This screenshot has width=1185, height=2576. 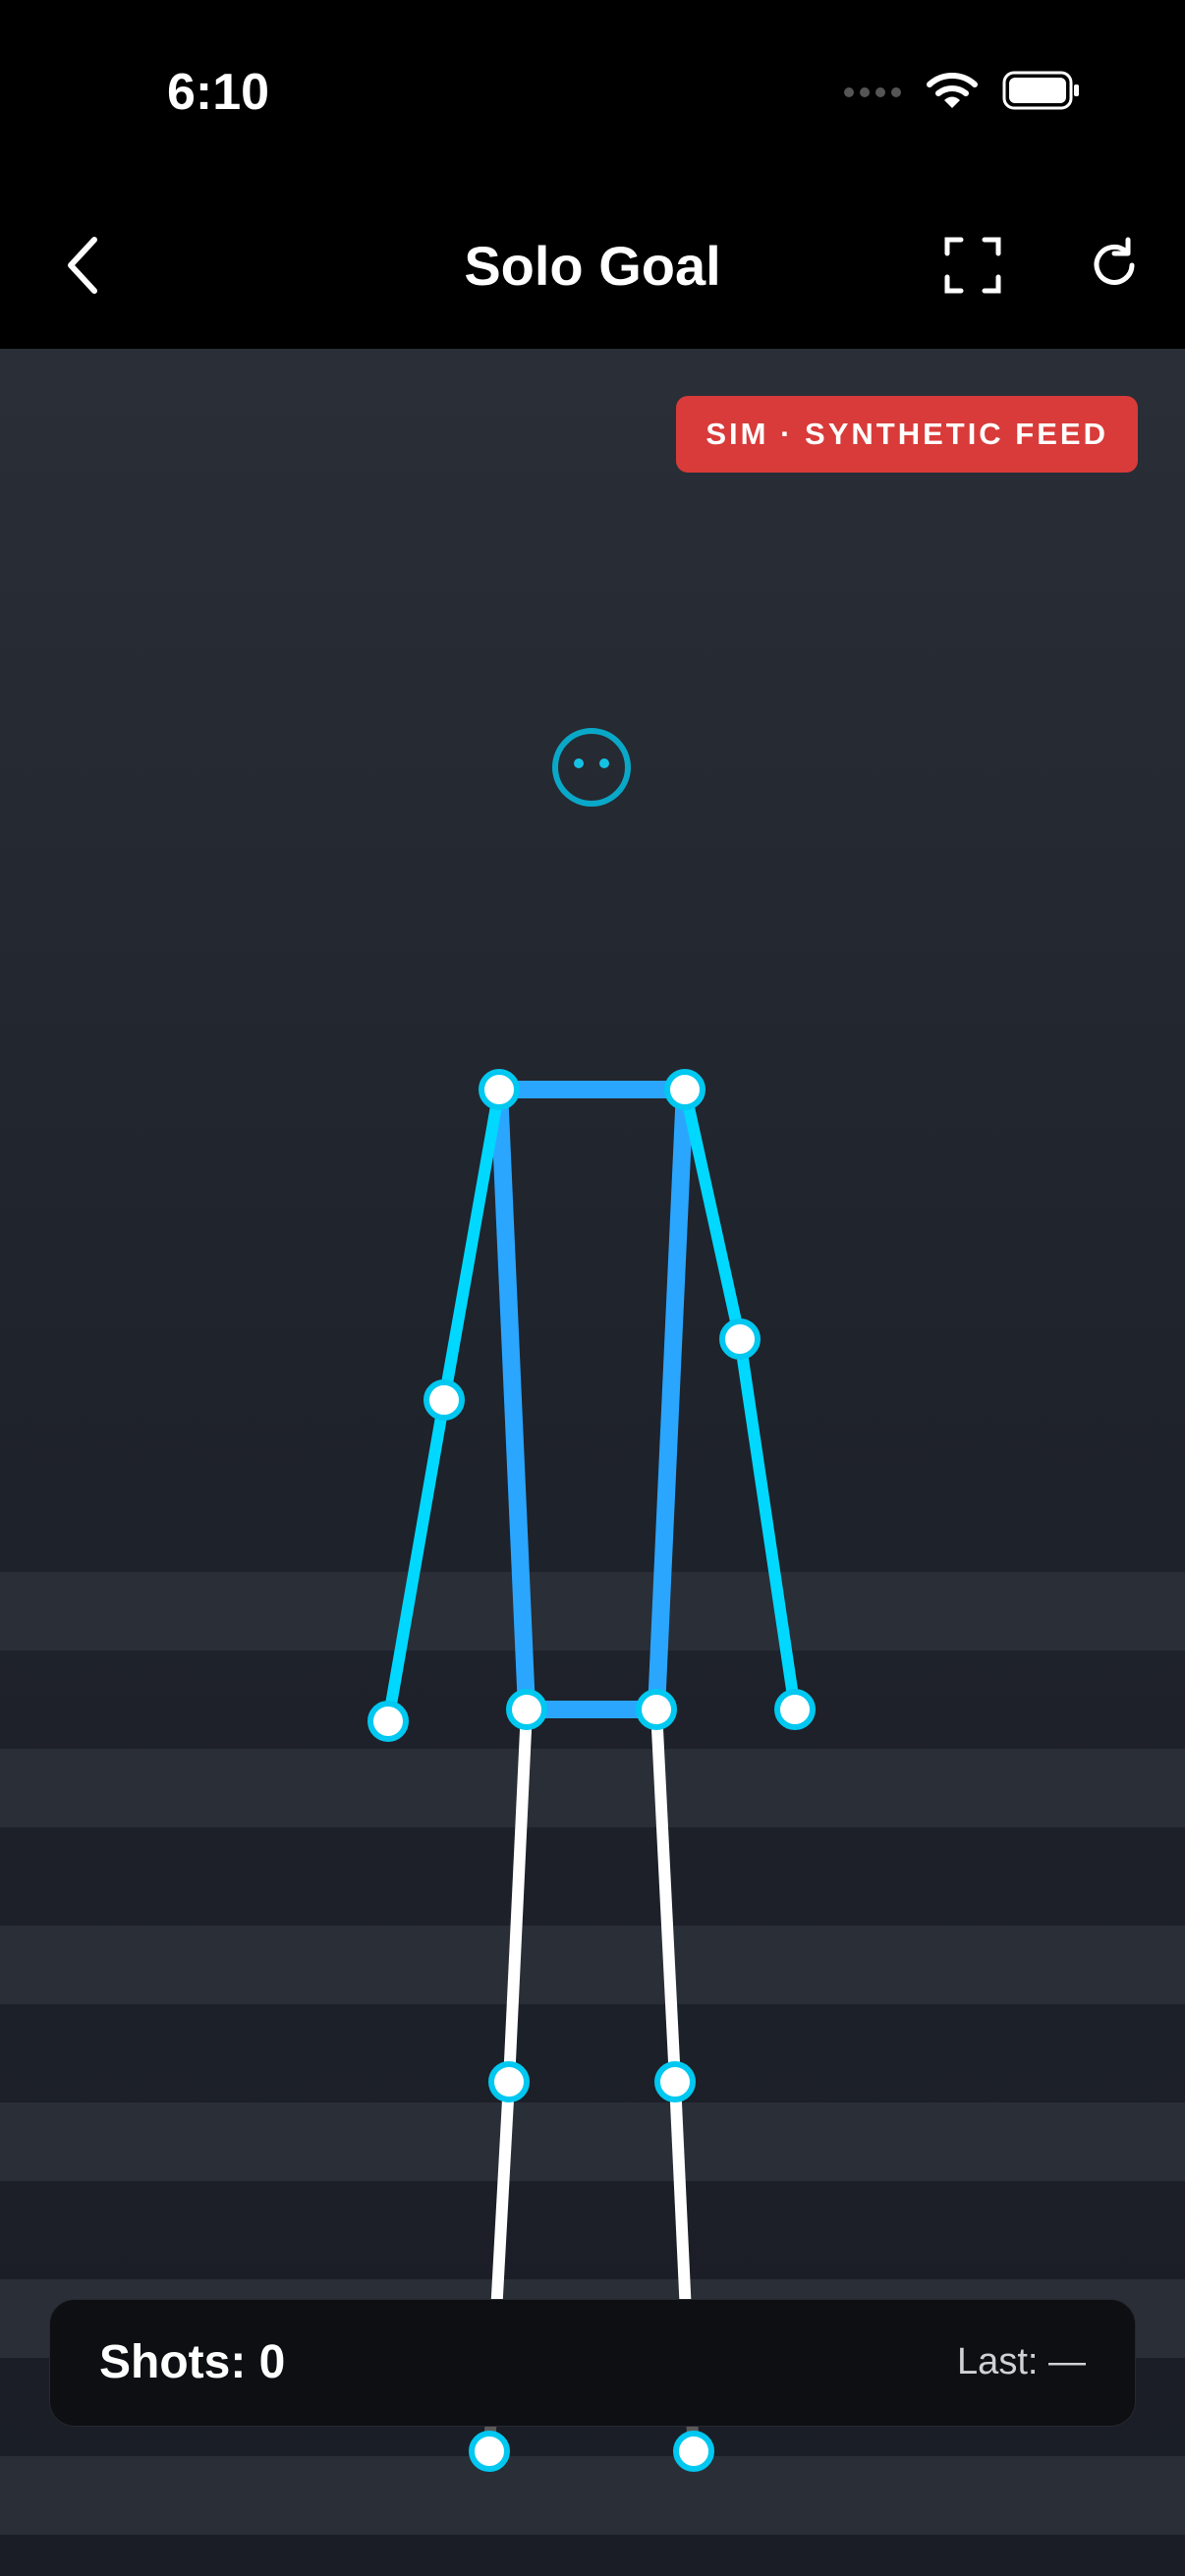 What do you see at coordinates (219, 92) in the screenshot?
I see `status-time: 6:10` at bounding box center [219, 92].